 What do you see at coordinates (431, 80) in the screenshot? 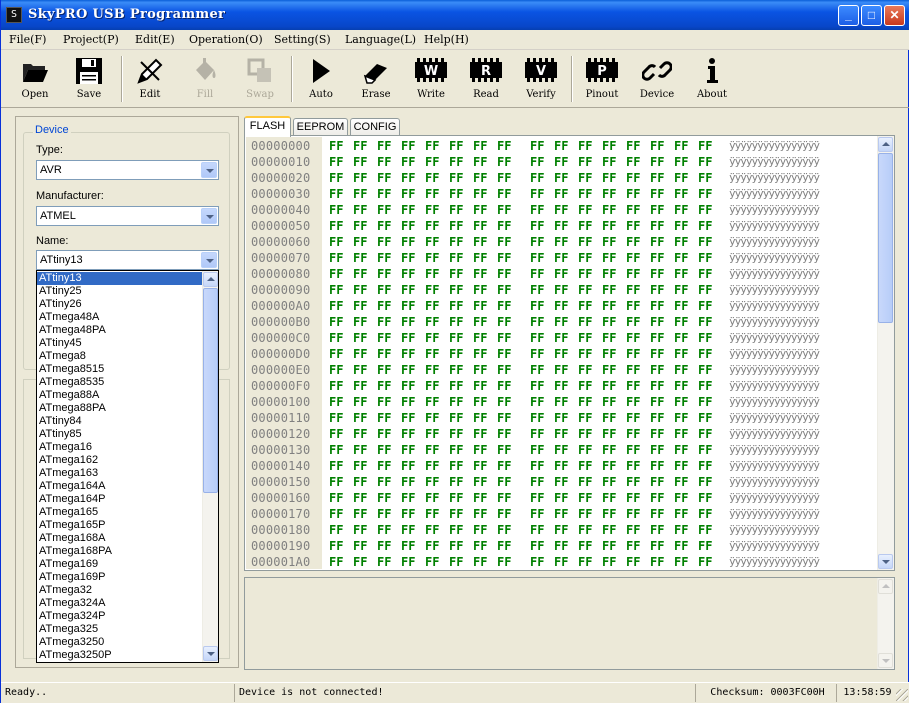
I see `write-button: W Write` at bounding box center [431, 80].